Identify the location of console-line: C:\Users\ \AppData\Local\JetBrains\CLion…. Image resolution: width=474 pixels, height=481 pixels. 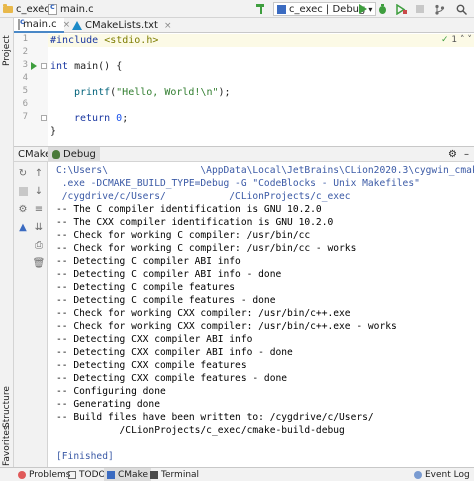
(265, 170).